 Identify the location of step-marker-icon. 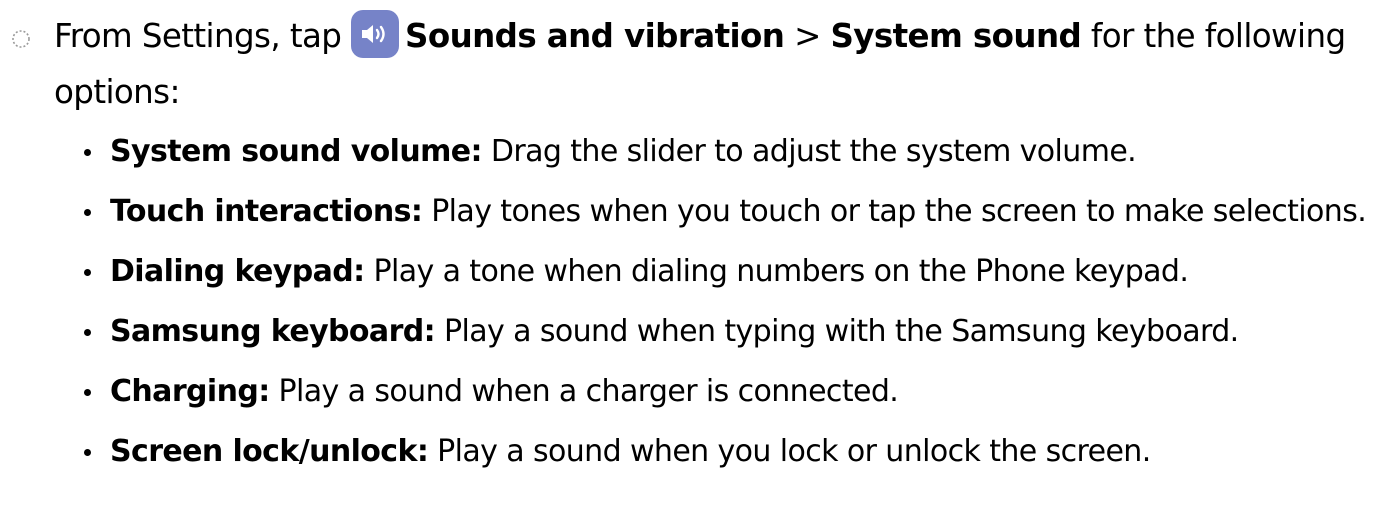
(21, 39).